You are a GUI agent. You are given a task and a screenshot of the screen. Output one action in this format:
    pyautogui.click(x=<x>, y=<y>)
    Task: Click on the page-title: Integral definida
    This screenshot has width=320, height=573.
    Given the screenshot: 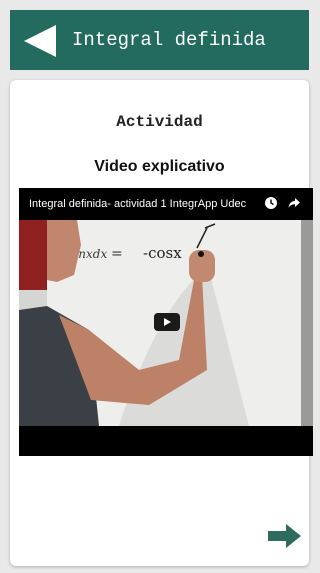 What is the action you would take?
    pyautogui.click(x=169, y=40)
    